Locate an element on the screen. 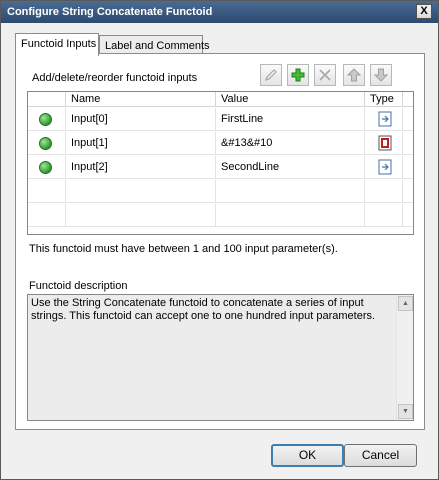 This screenshot has height=480, width=439. tab-functoid-inputs: Functoid Inputs is located at coordinates (57, 44).